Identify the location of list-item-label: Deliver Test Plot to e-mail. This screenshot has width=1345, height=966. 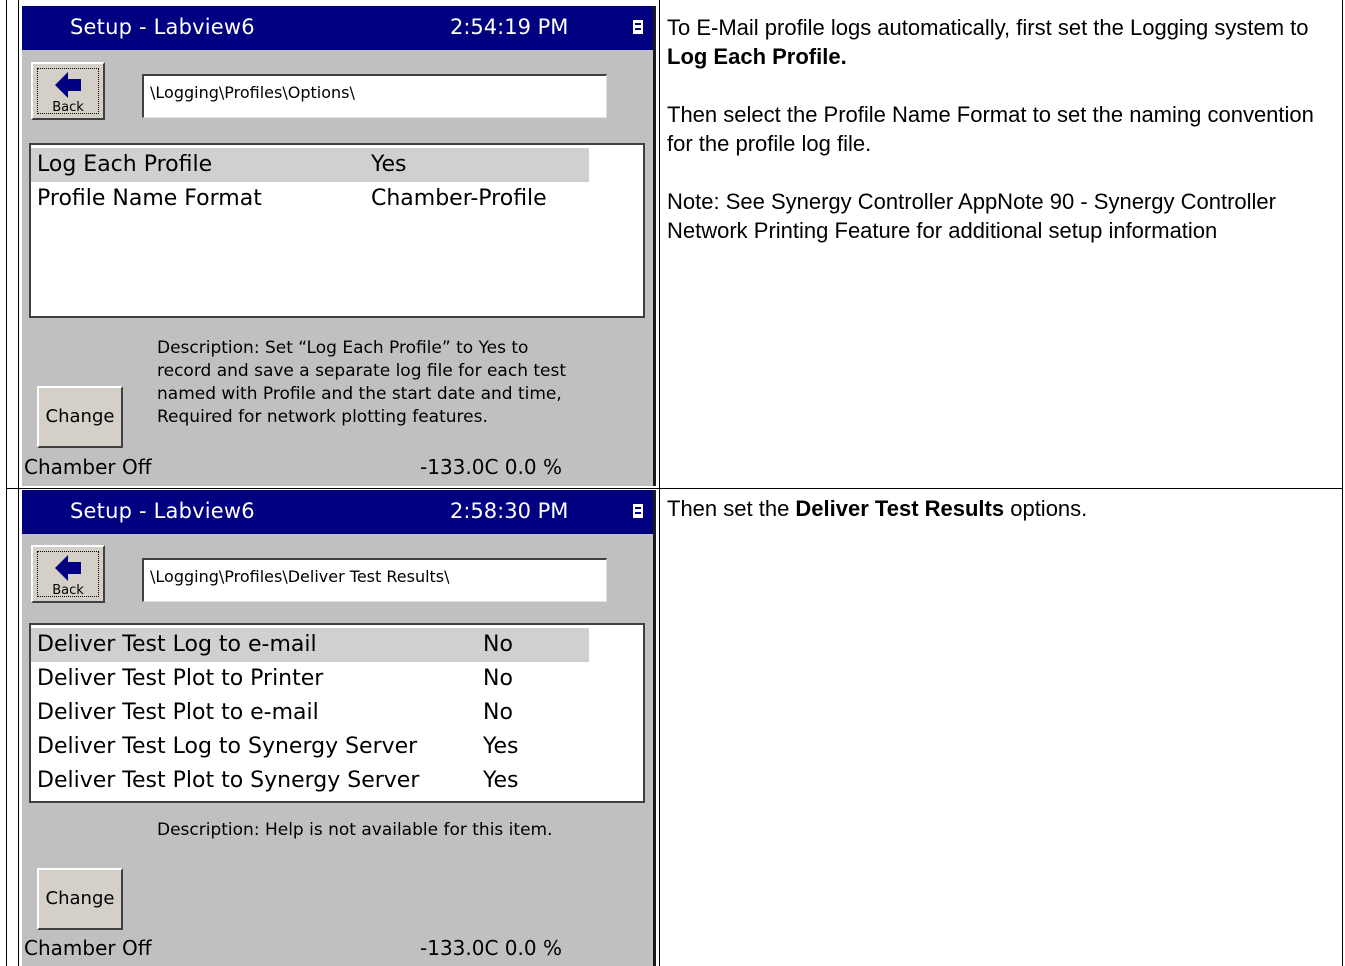
(178, 712).